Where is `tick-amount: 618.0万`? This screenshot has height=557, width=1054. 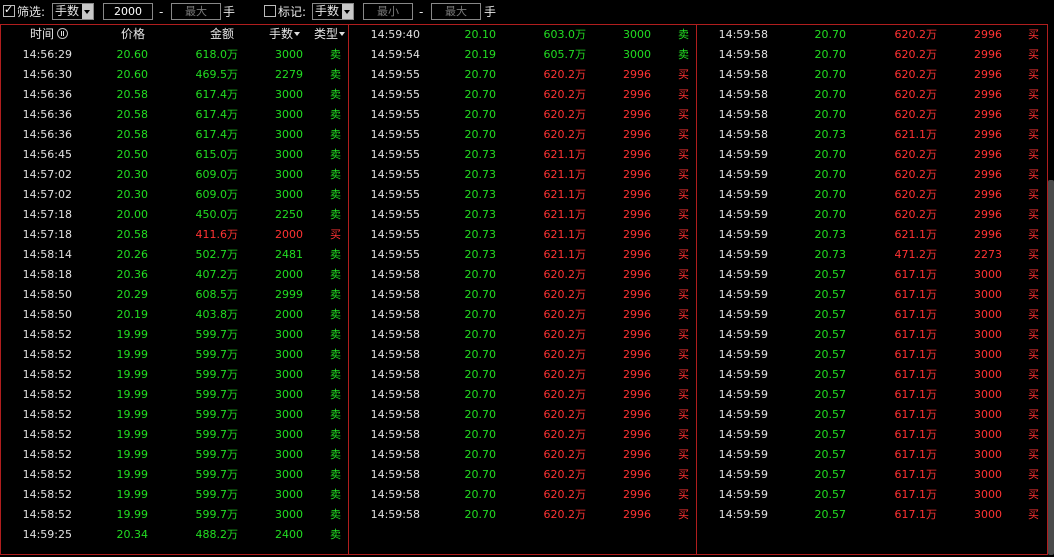
tick-amount: 618.0万 is located at coordinates (217, 54).